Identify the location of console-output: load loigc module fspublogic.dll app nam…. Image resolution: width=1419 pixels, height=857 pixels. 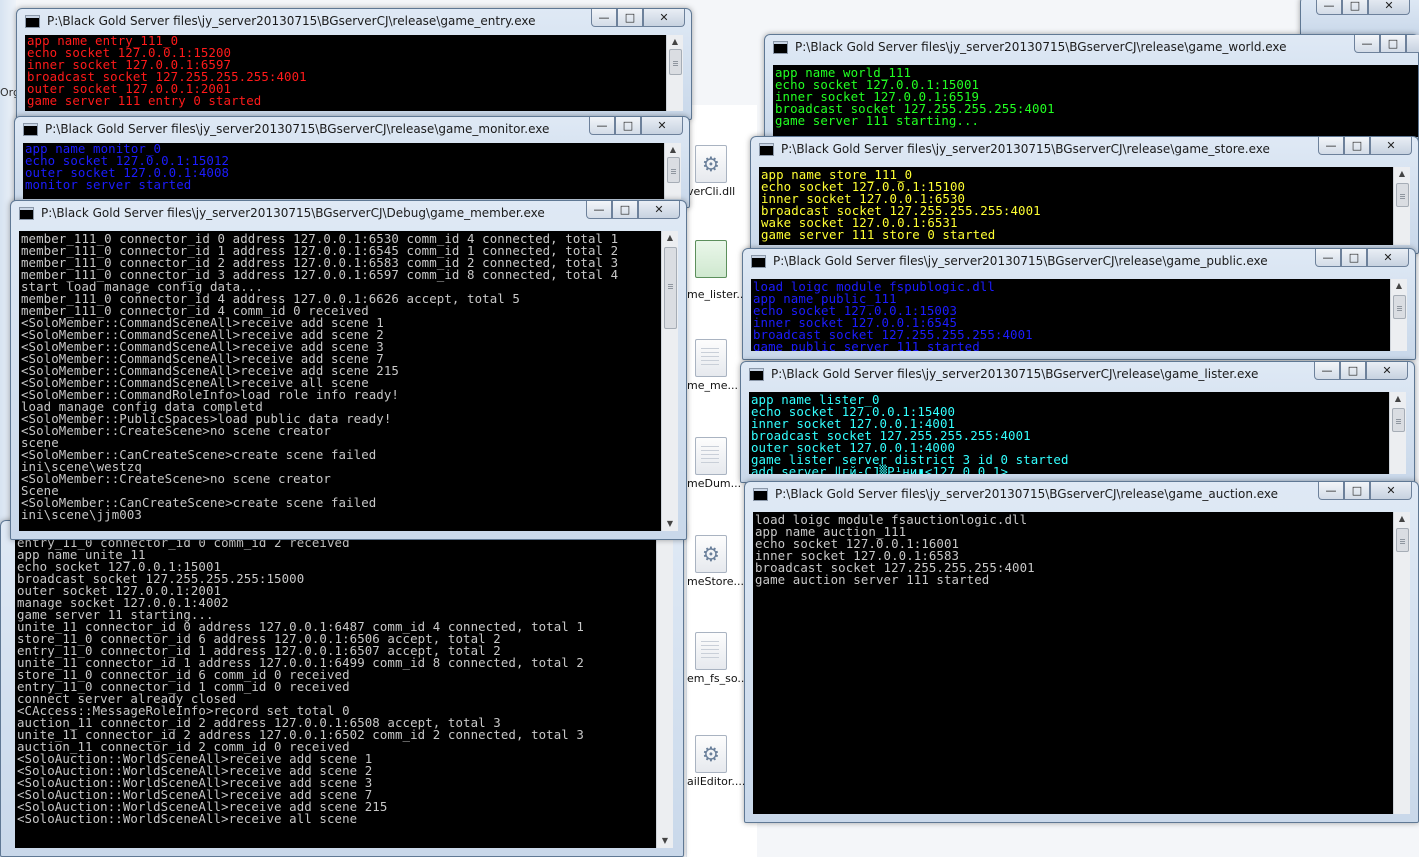
(1079, 315).